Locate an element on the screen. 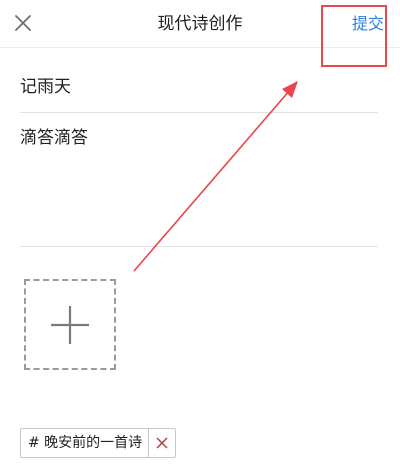 The width and height of the screenshot is (400, 471). close-icon is located at coordinates (162, 443).